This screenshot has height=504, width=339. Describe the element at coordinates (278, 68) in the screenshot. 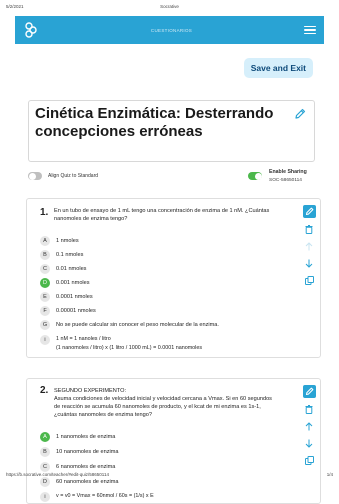

I see `save-and-exit-button: Save and Exit` at that location.